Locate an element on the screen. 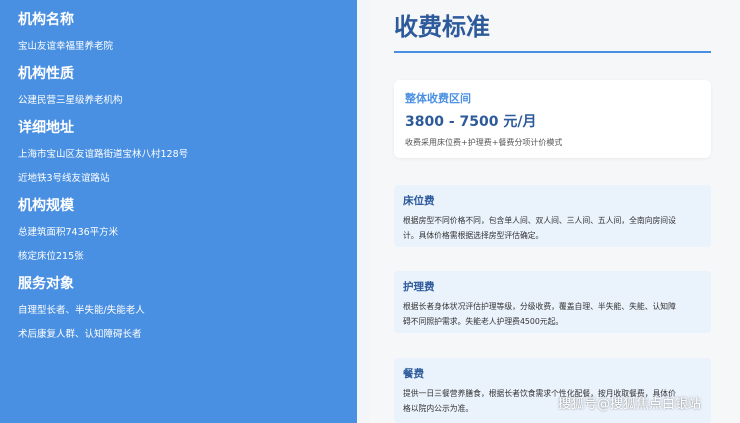 This screenshot has width=740, height=423. watermark: 搜狐号@搜狐焦点白银站 is located at coordinates (630, 404).